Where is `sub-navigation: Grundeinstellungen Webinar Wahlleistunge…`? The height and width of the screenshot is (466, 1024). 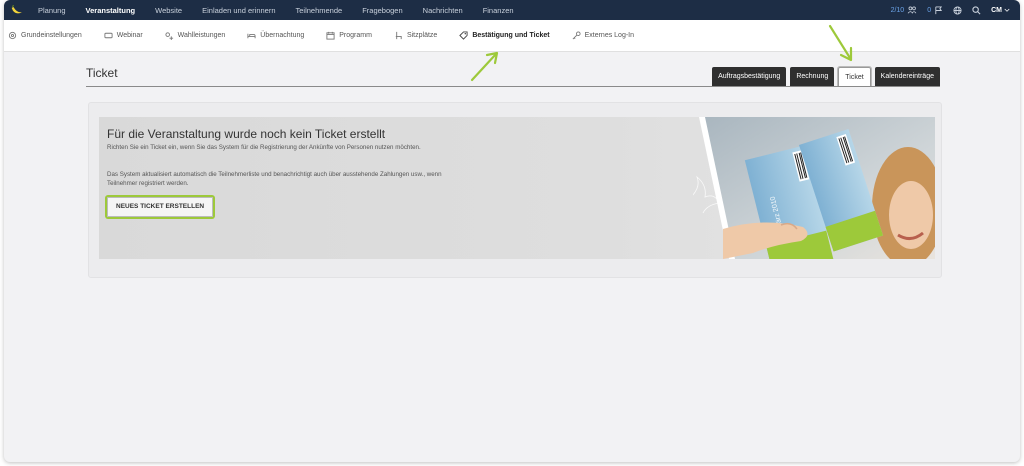
sub-navigation: Grundeinstellungen Webinar Wahlleistunge… is located at coordinates (512, 36).